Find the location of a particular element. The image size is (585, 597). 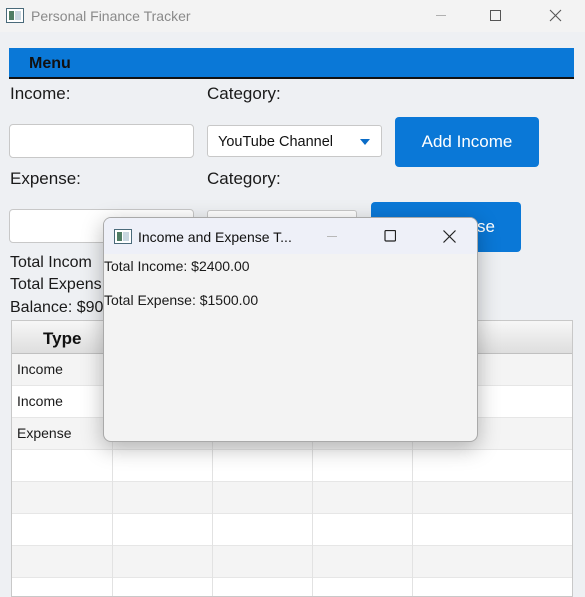

close-button is located at coordinates (555, 16).